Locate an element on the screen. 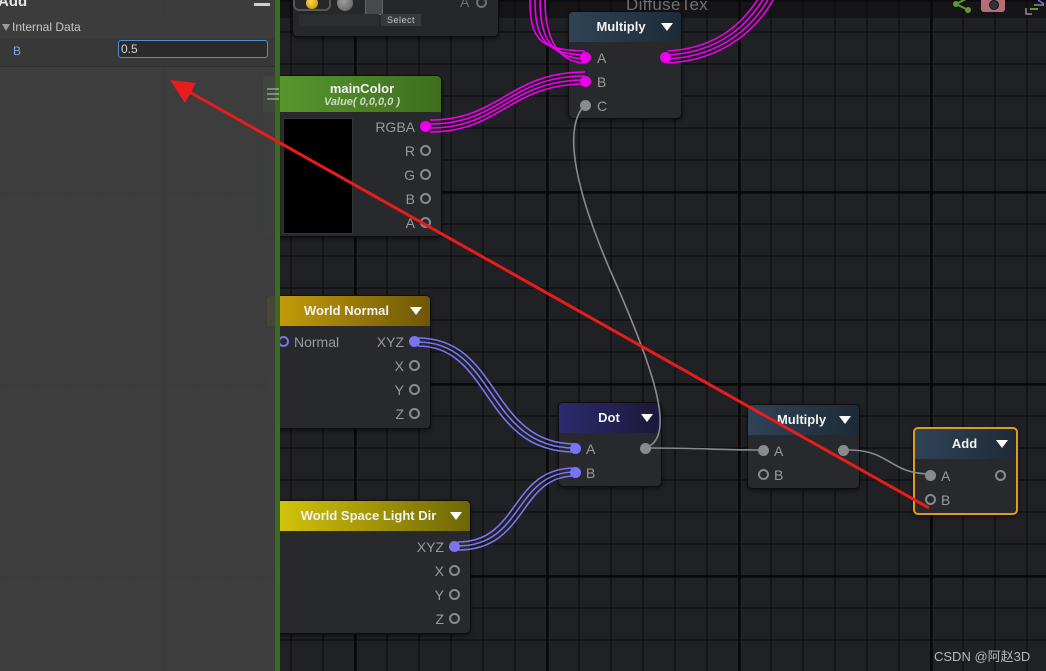 The height and width of the screenshot is (671, 1046). watermark: CSDN @阿赵3D is located at coordinates (982, 656).